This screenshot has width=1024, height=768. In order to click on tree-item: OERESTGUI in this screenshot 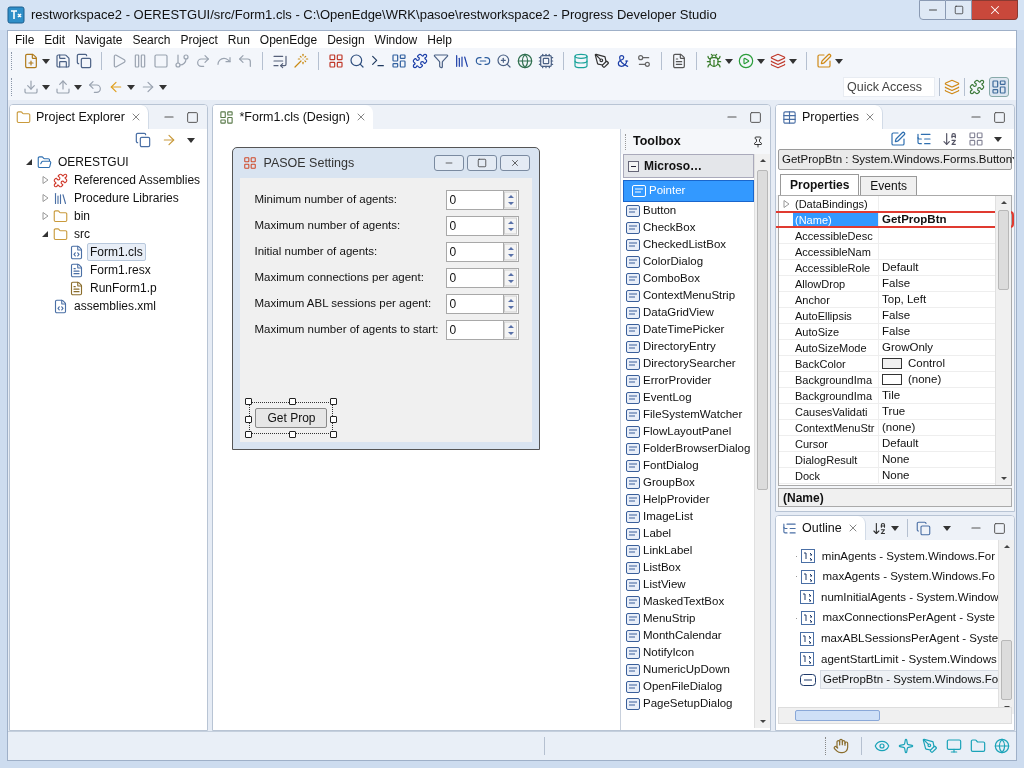, I will do `click(93, 162)`.